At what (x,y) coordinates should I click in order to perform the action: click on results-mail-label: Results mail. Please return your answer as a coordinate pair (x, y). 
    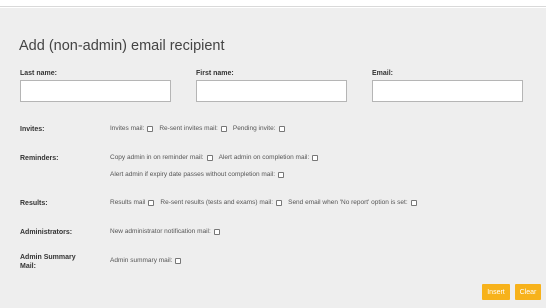
    Looking at the image, I should click on (128, 202).